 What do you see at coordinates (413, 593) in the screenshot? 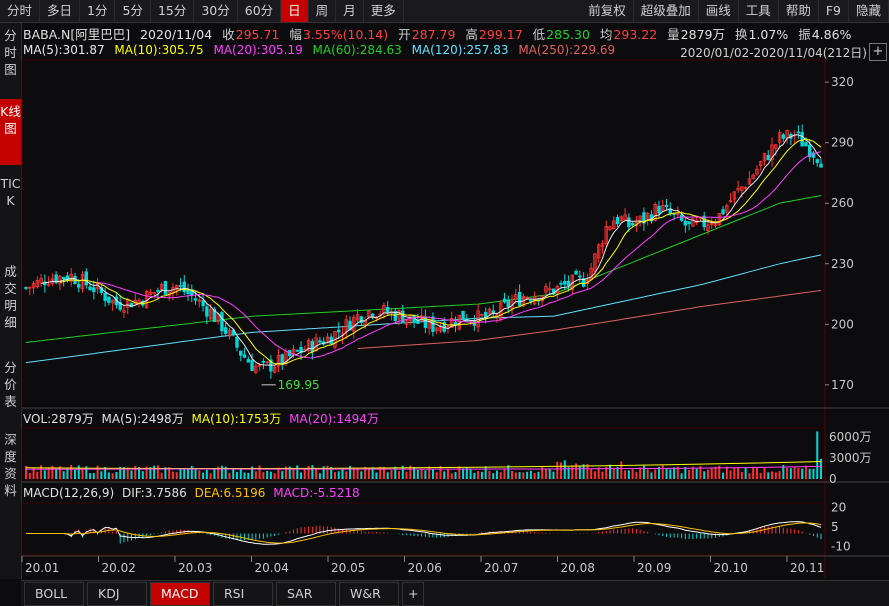
I see `add-indicator-button: +` at bounding box center [413, 593].